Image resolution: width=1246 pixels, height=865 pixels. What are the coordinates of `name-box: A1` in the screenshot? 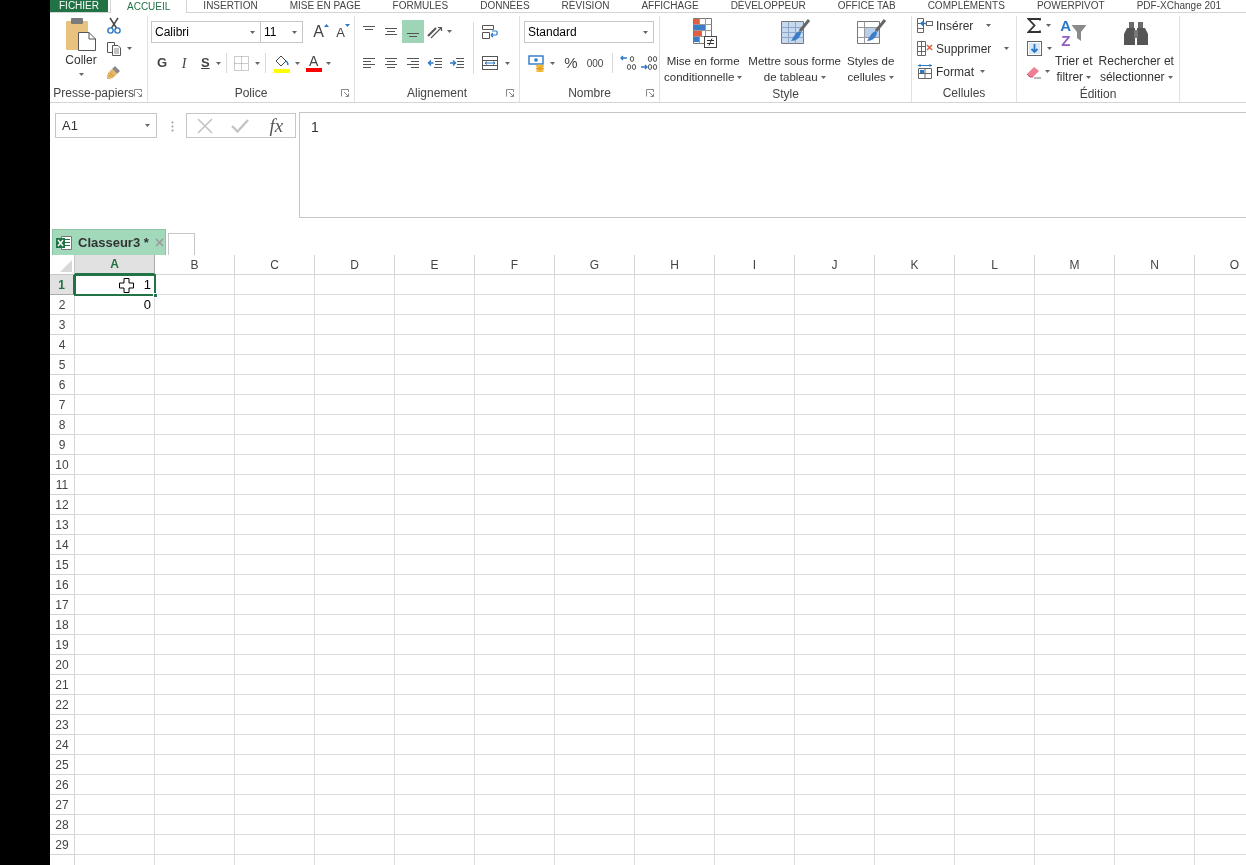 It's located at (106, 125).